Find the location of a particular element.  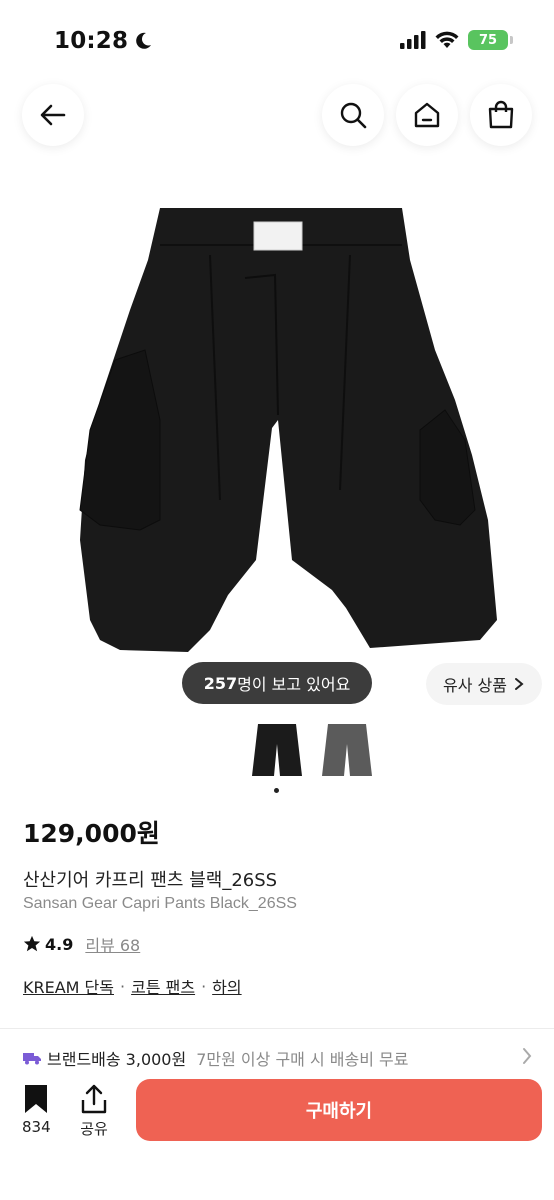

search-button is located at coordinates (353, 115).